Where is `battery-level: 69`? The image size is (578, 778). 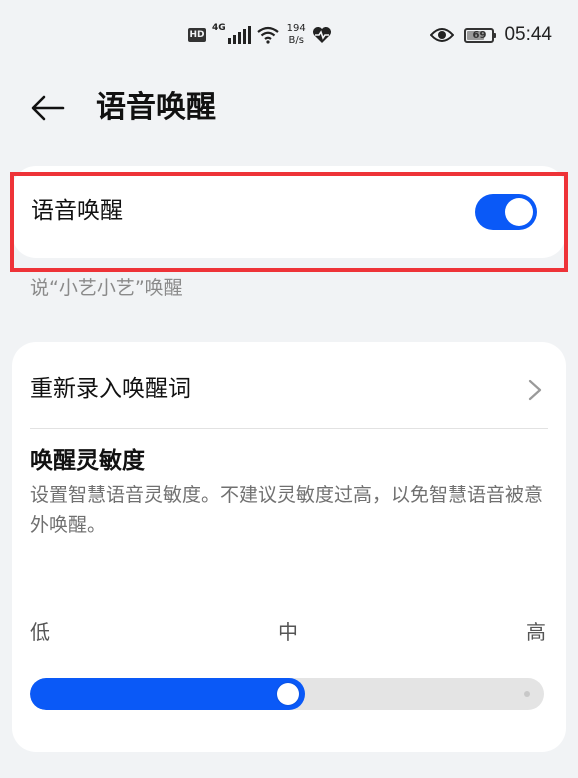
battery-level: 69 is located at coordinates (479, 35).